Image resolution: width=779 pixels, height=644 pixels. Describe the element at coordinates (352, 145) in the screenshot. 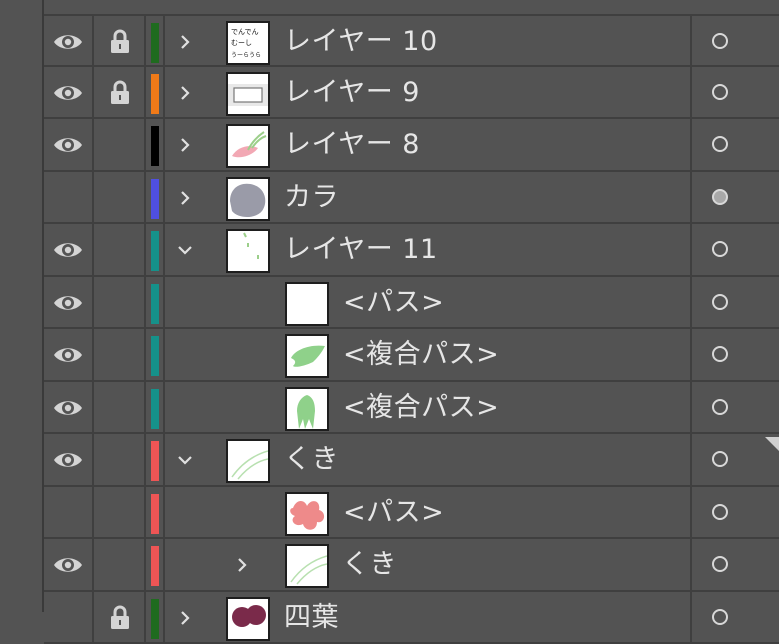

I see `layer-name: レイヤー 8` at that location.